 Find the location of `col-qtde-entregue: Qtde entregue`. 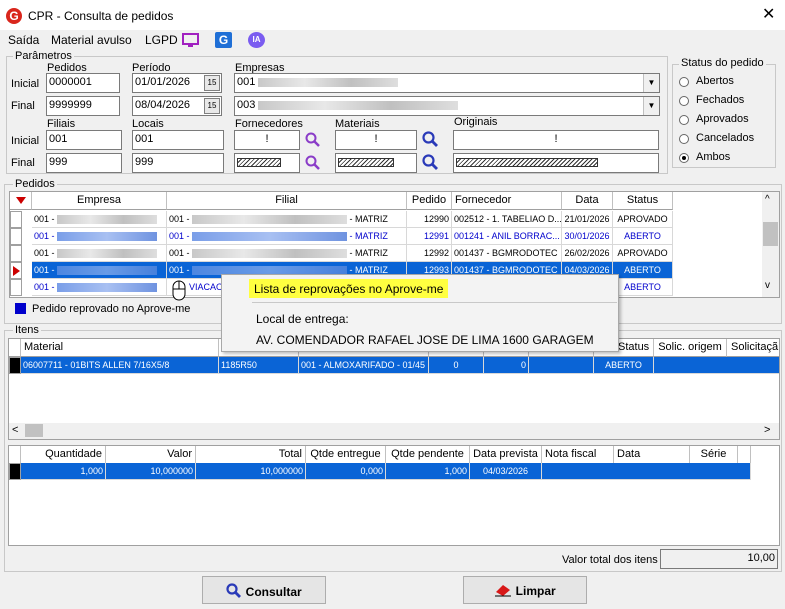

col-qtde-entregue: Qtde entregue is located at coordinates (346, 455).